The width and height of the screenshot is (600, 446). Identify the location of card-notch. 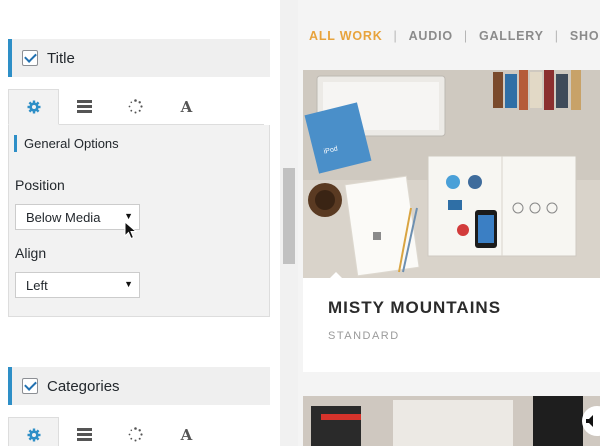
(336, 275).